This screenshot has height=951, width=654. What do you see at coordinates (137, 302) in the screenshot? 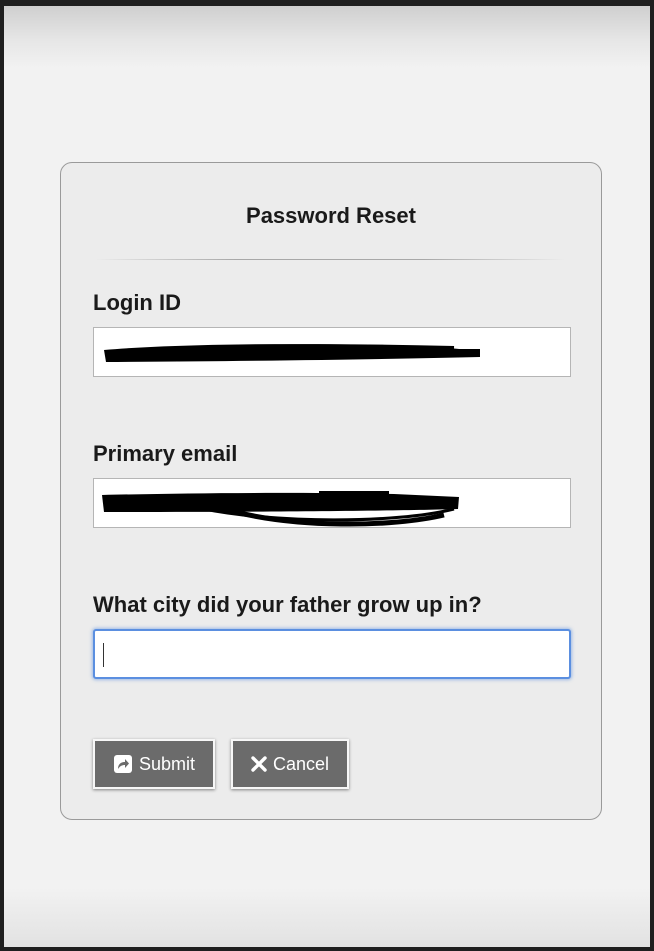
I see `login-id-label: Login ID` at bounding box center [137, 302].